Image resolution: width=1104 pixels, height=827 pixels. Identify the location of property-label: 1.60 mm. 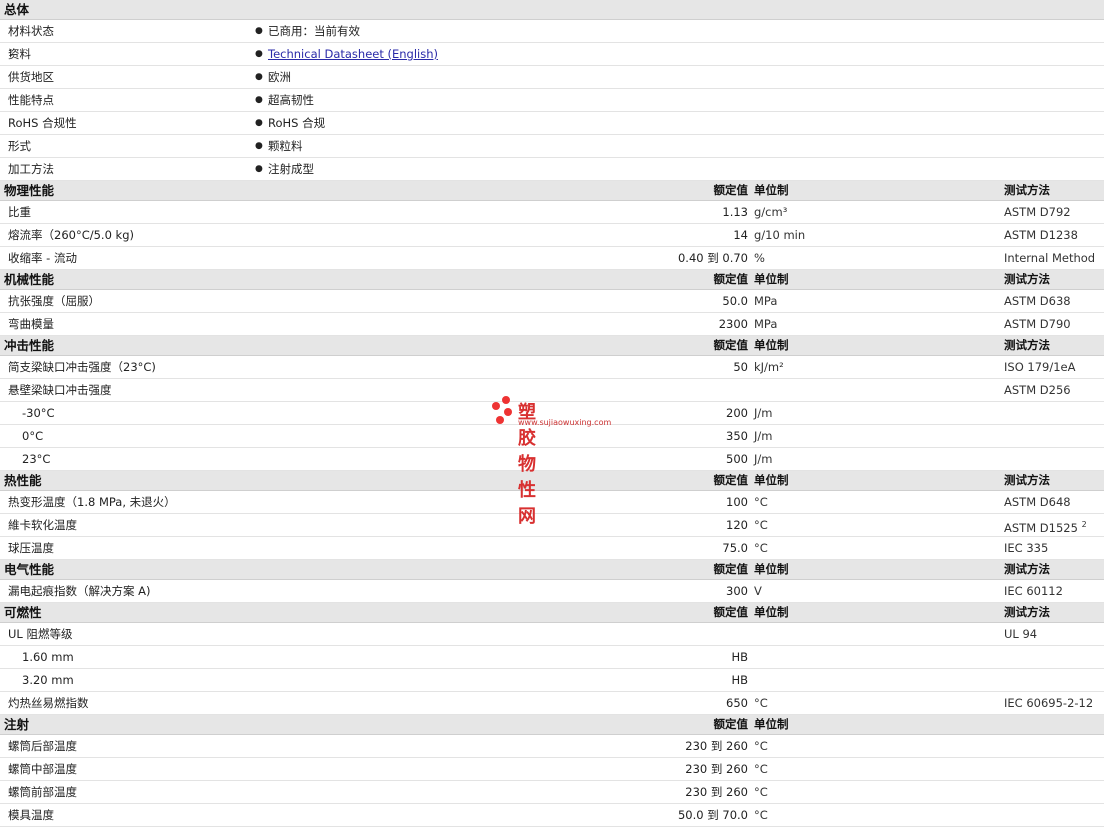
(48, 657).